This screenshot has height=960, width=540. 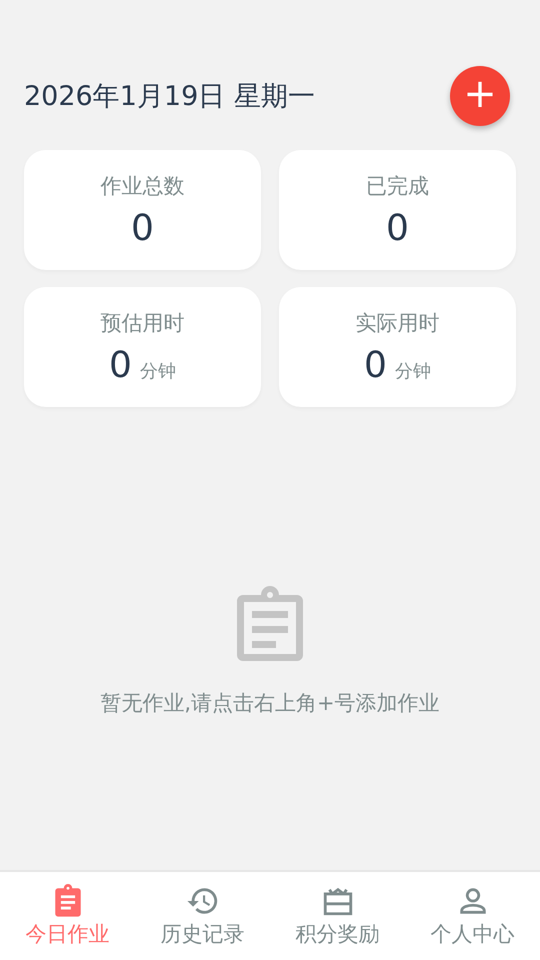 I want to click on stat-label: 作业总数, so click(x=142, y=186).